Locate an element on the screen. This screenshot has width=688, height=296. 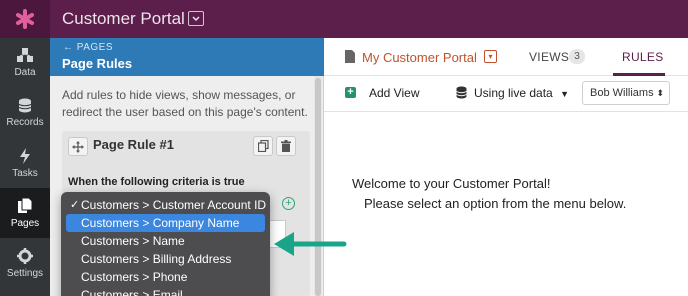
live-data-dropdown: Using live data ▼ is located at coordinates (521, 93).